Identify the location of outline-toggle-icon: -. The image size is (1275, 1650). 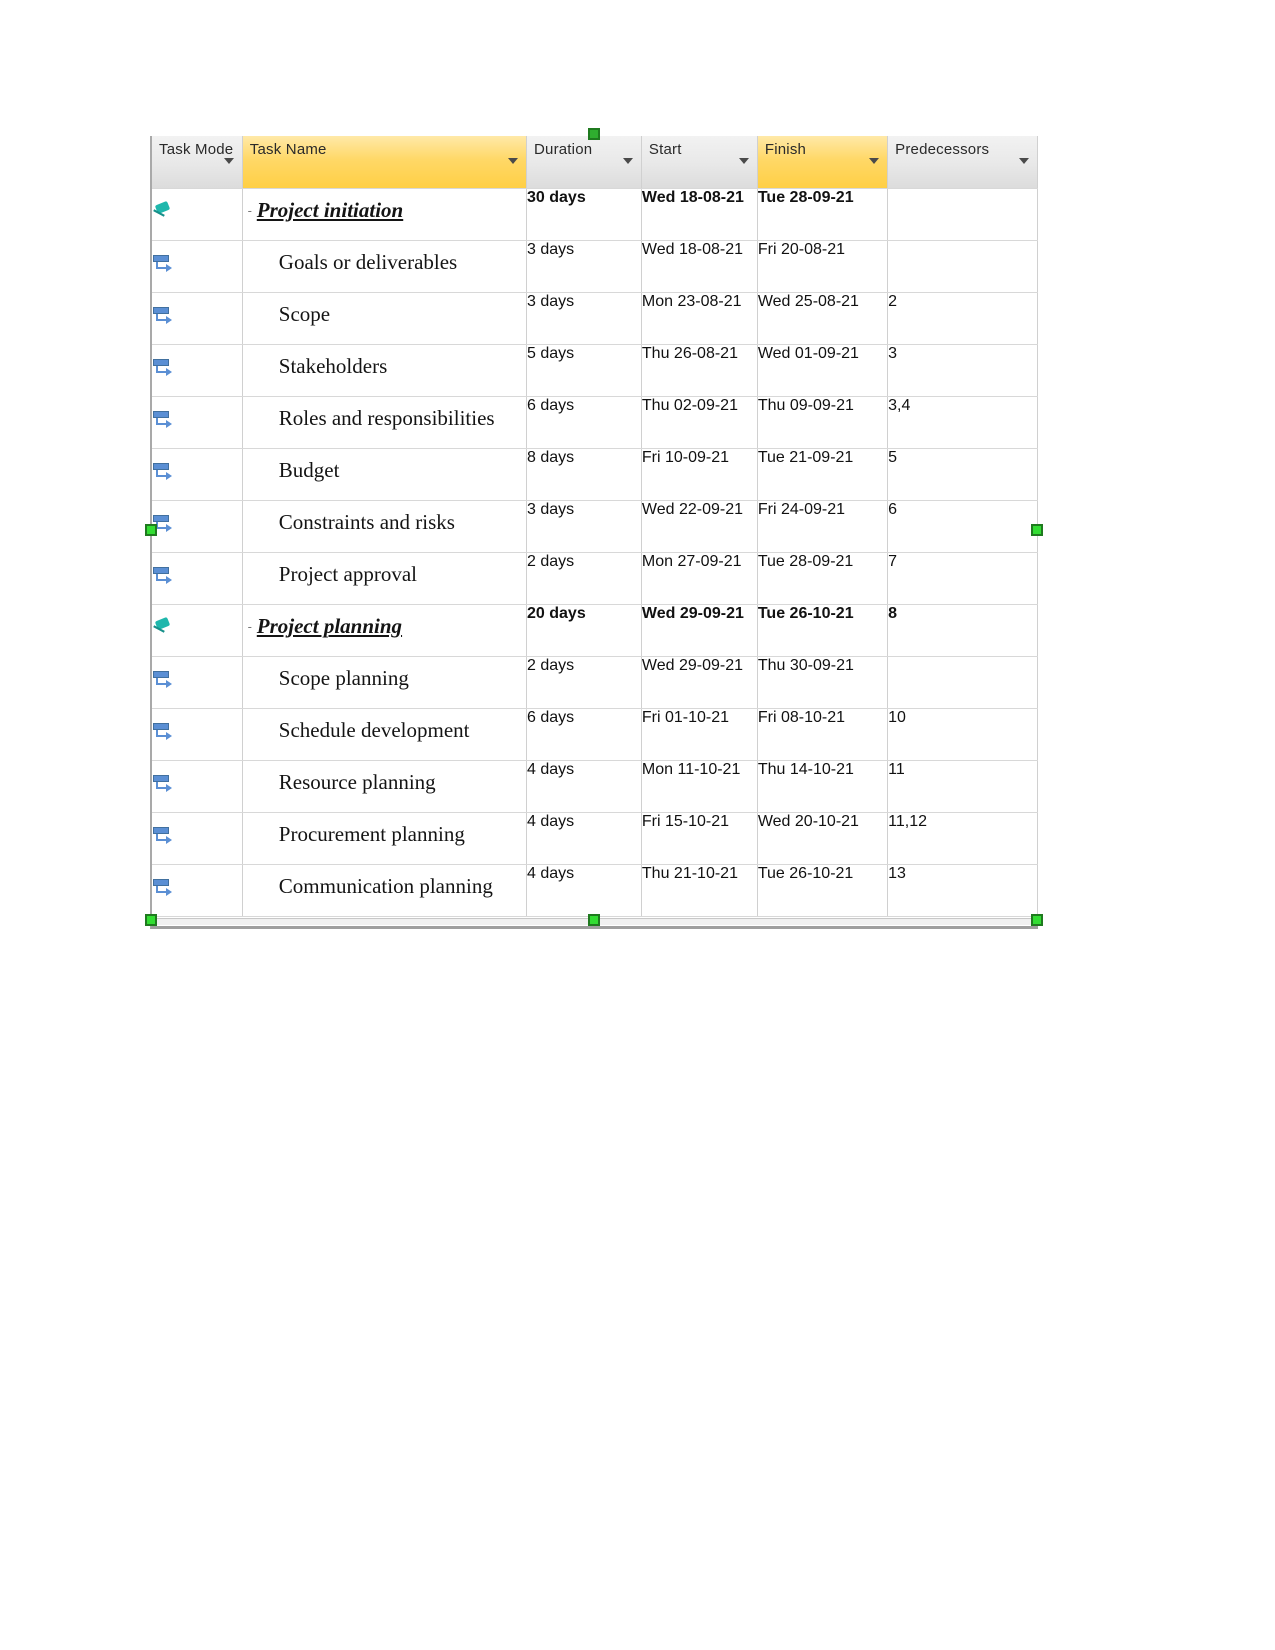
(250, 623).